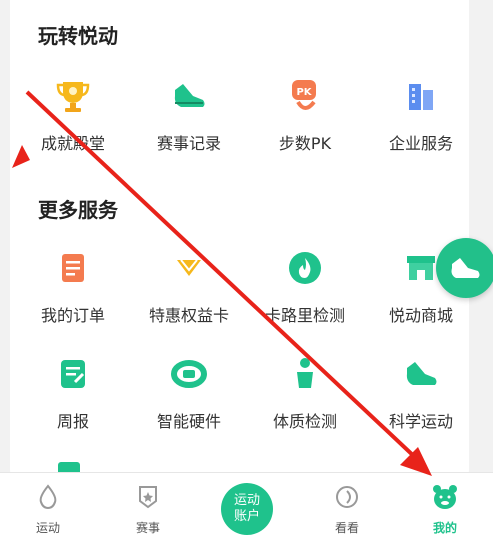  Describe the element at coordinates (72, 421) in the screenshot. I see `item-label: 周报` at that location.